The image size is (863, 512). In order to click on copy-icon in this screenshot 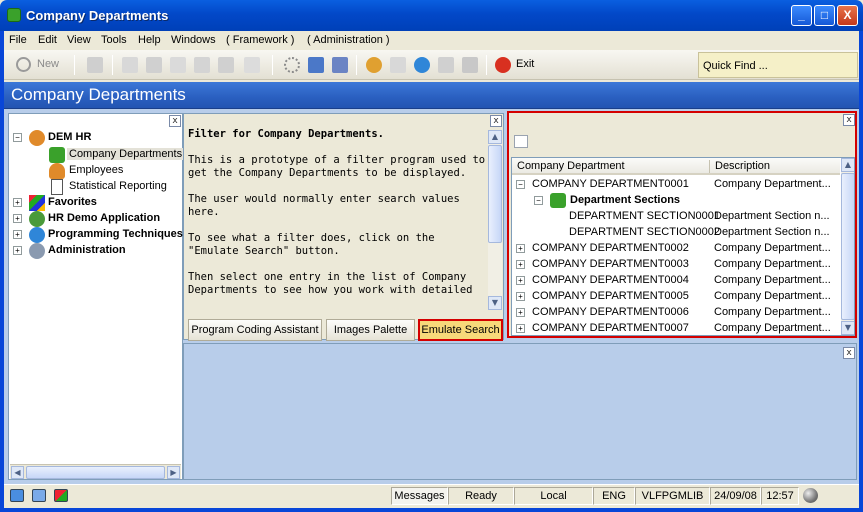, I will do `click(154, 65)`.